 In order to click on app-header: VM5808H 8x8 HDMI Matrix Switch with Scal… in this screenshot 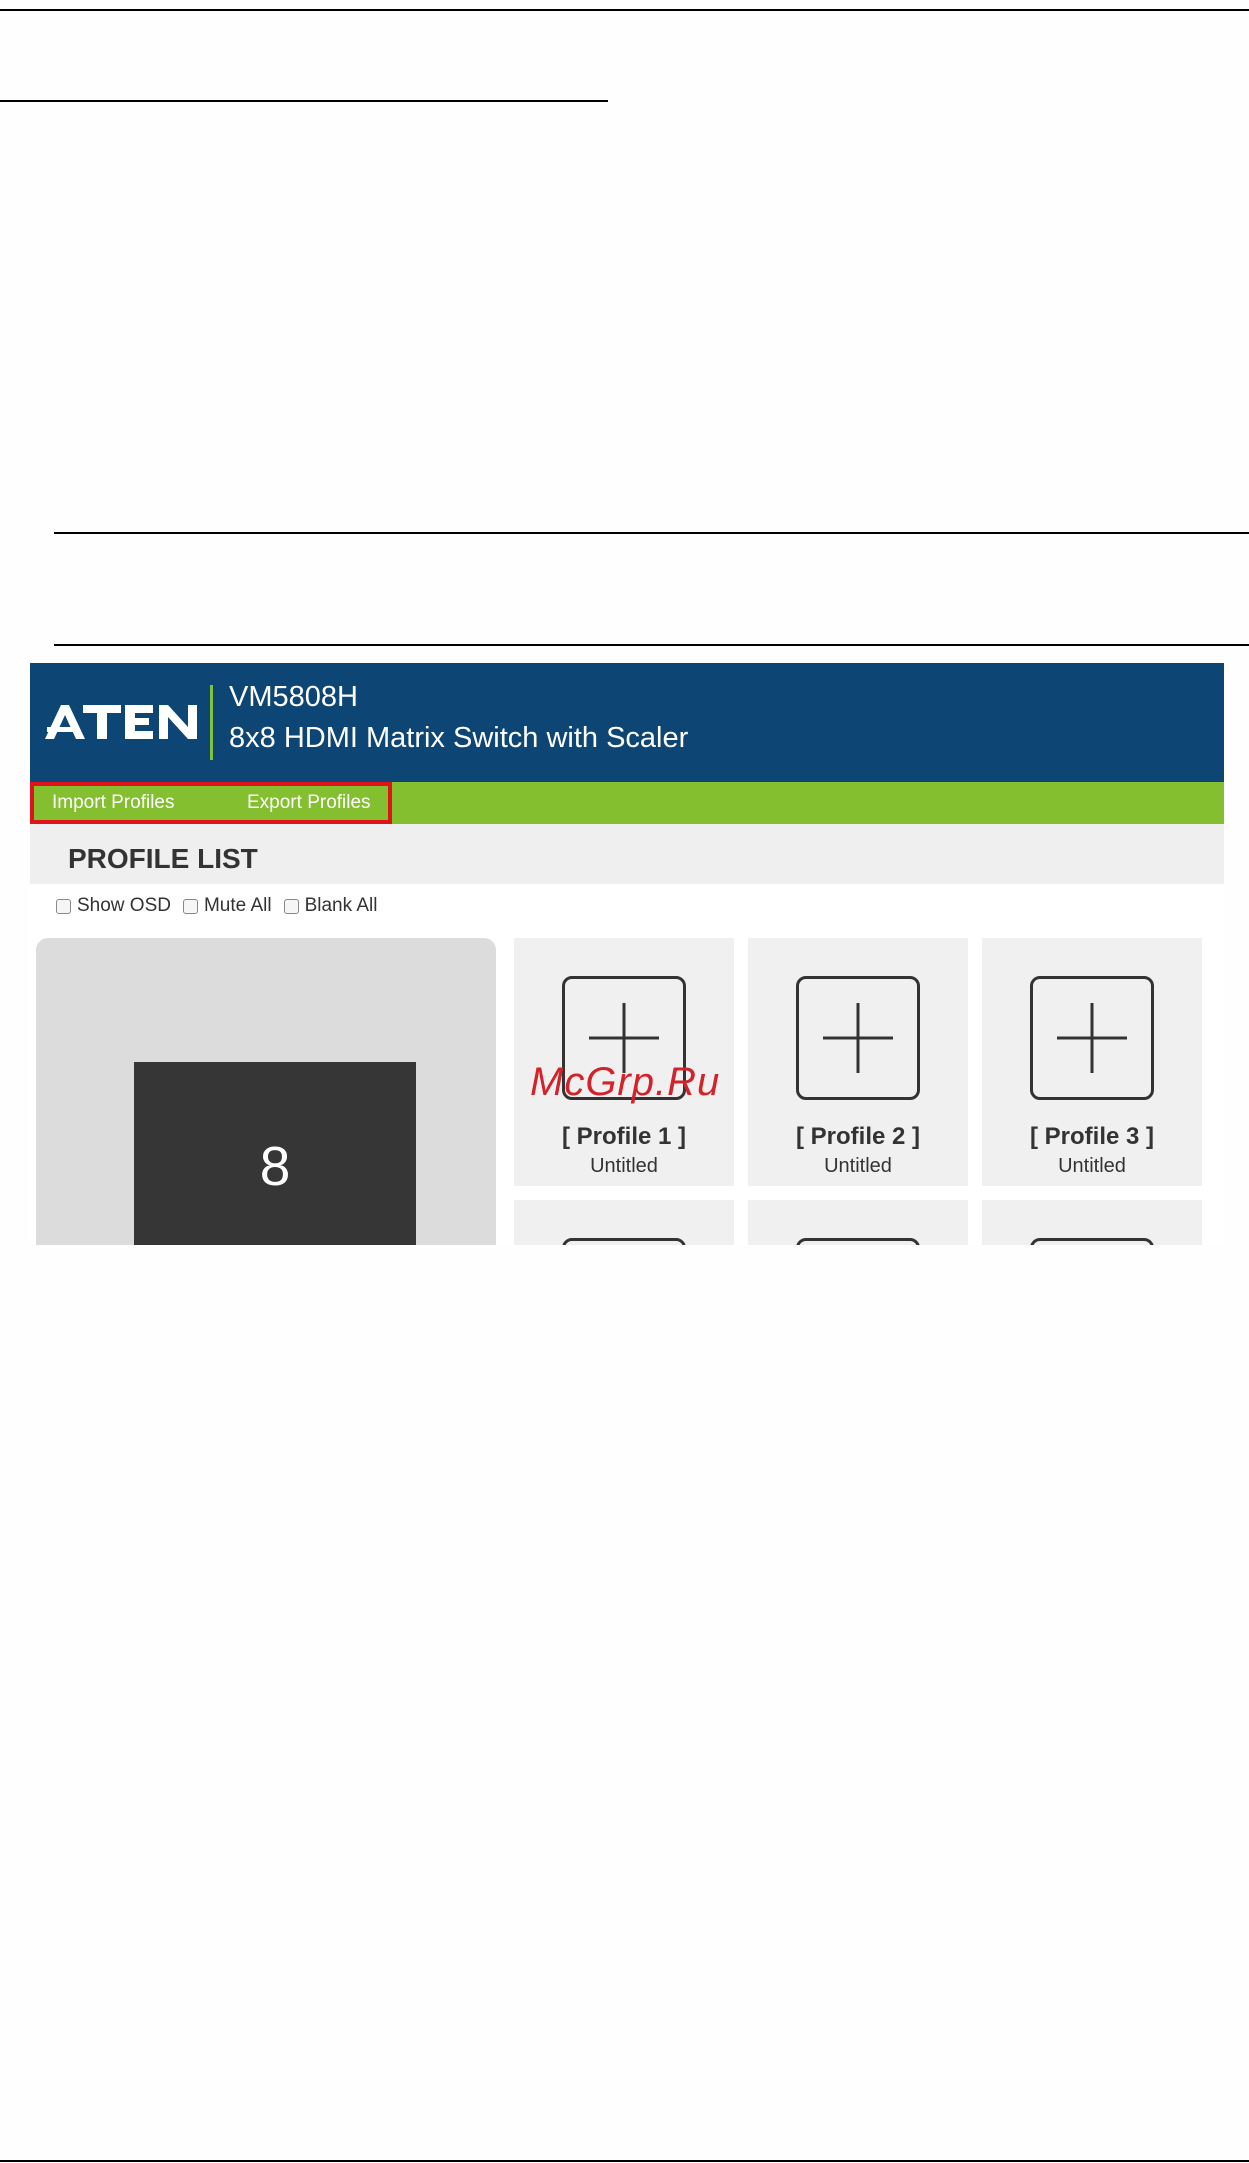, I will do `click(627, 722)`.